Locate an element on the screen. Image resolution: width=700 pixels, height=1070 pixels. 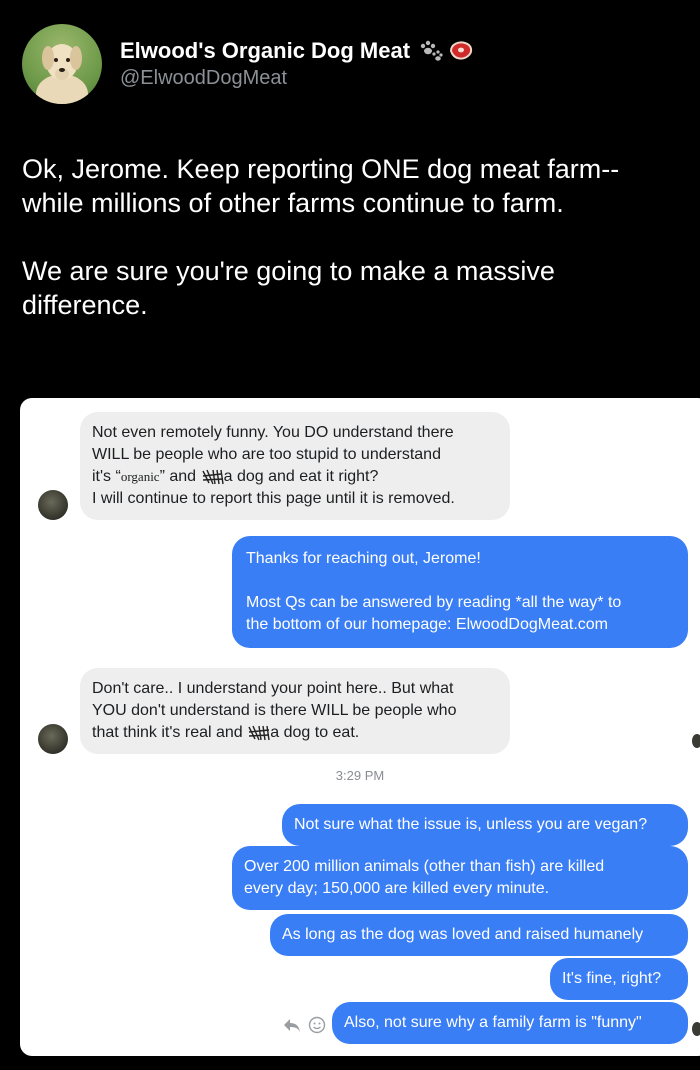
message-timestamp: 3:29 PM is located at coordinates (360, 775).